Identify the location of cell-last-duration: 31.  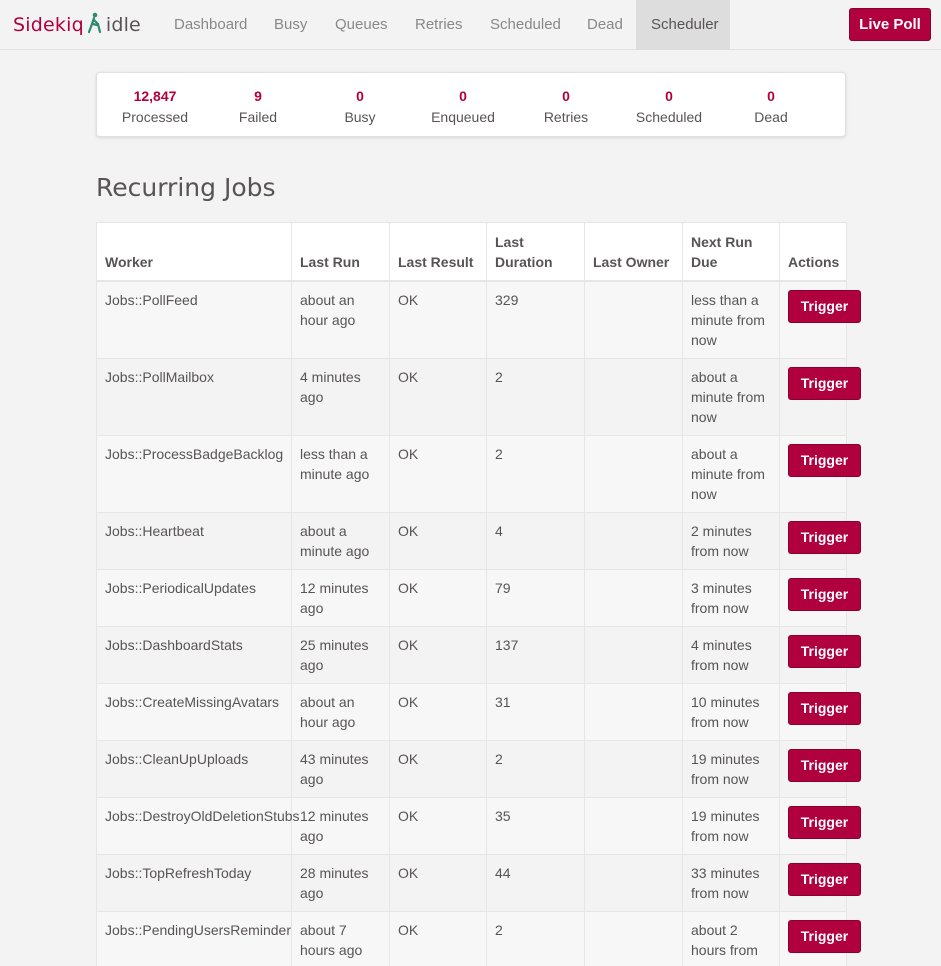
(535, 711).